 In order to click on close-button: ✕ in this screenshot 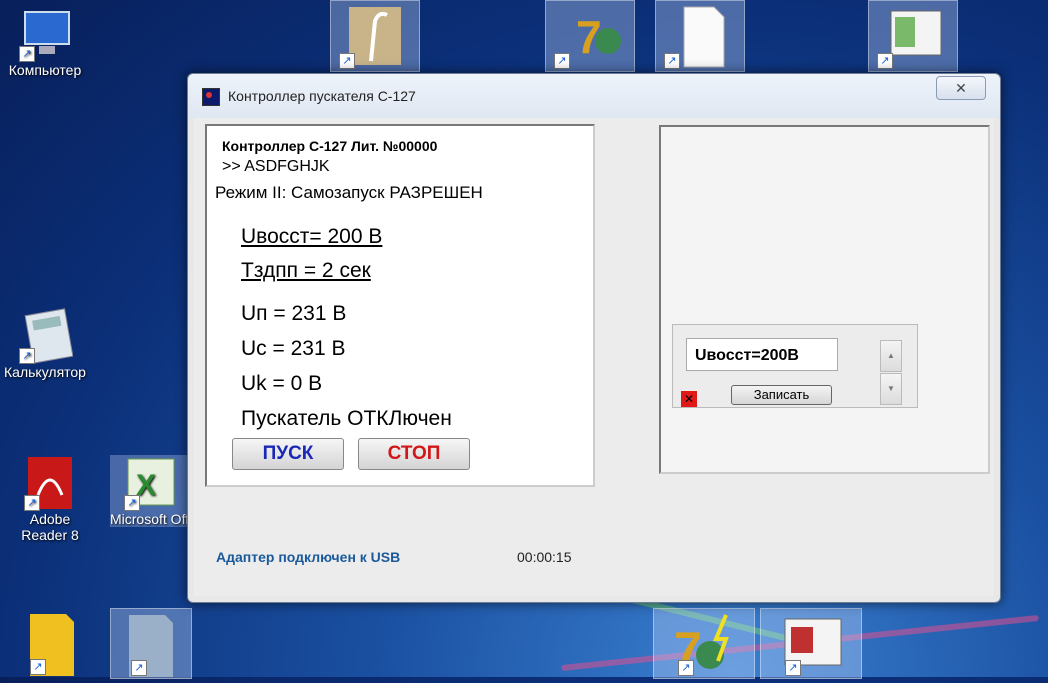, I will do `click(961, 88)`.